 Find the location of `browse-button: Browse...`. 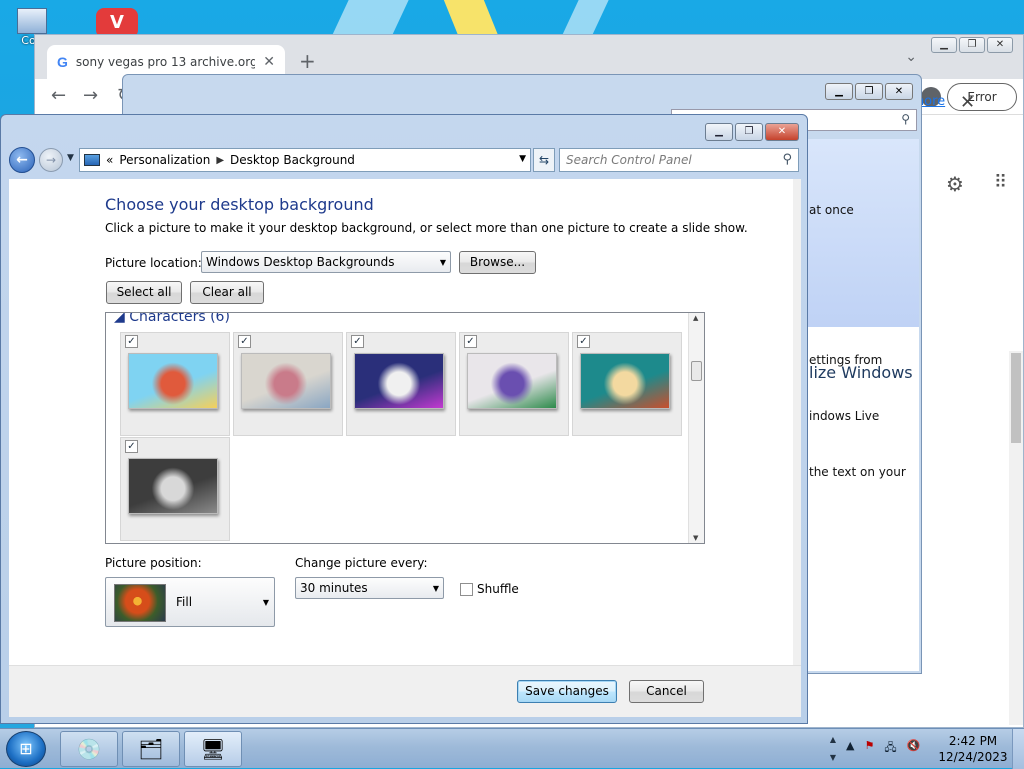

browse-button: Browse... is located at coordinates (497, 262).